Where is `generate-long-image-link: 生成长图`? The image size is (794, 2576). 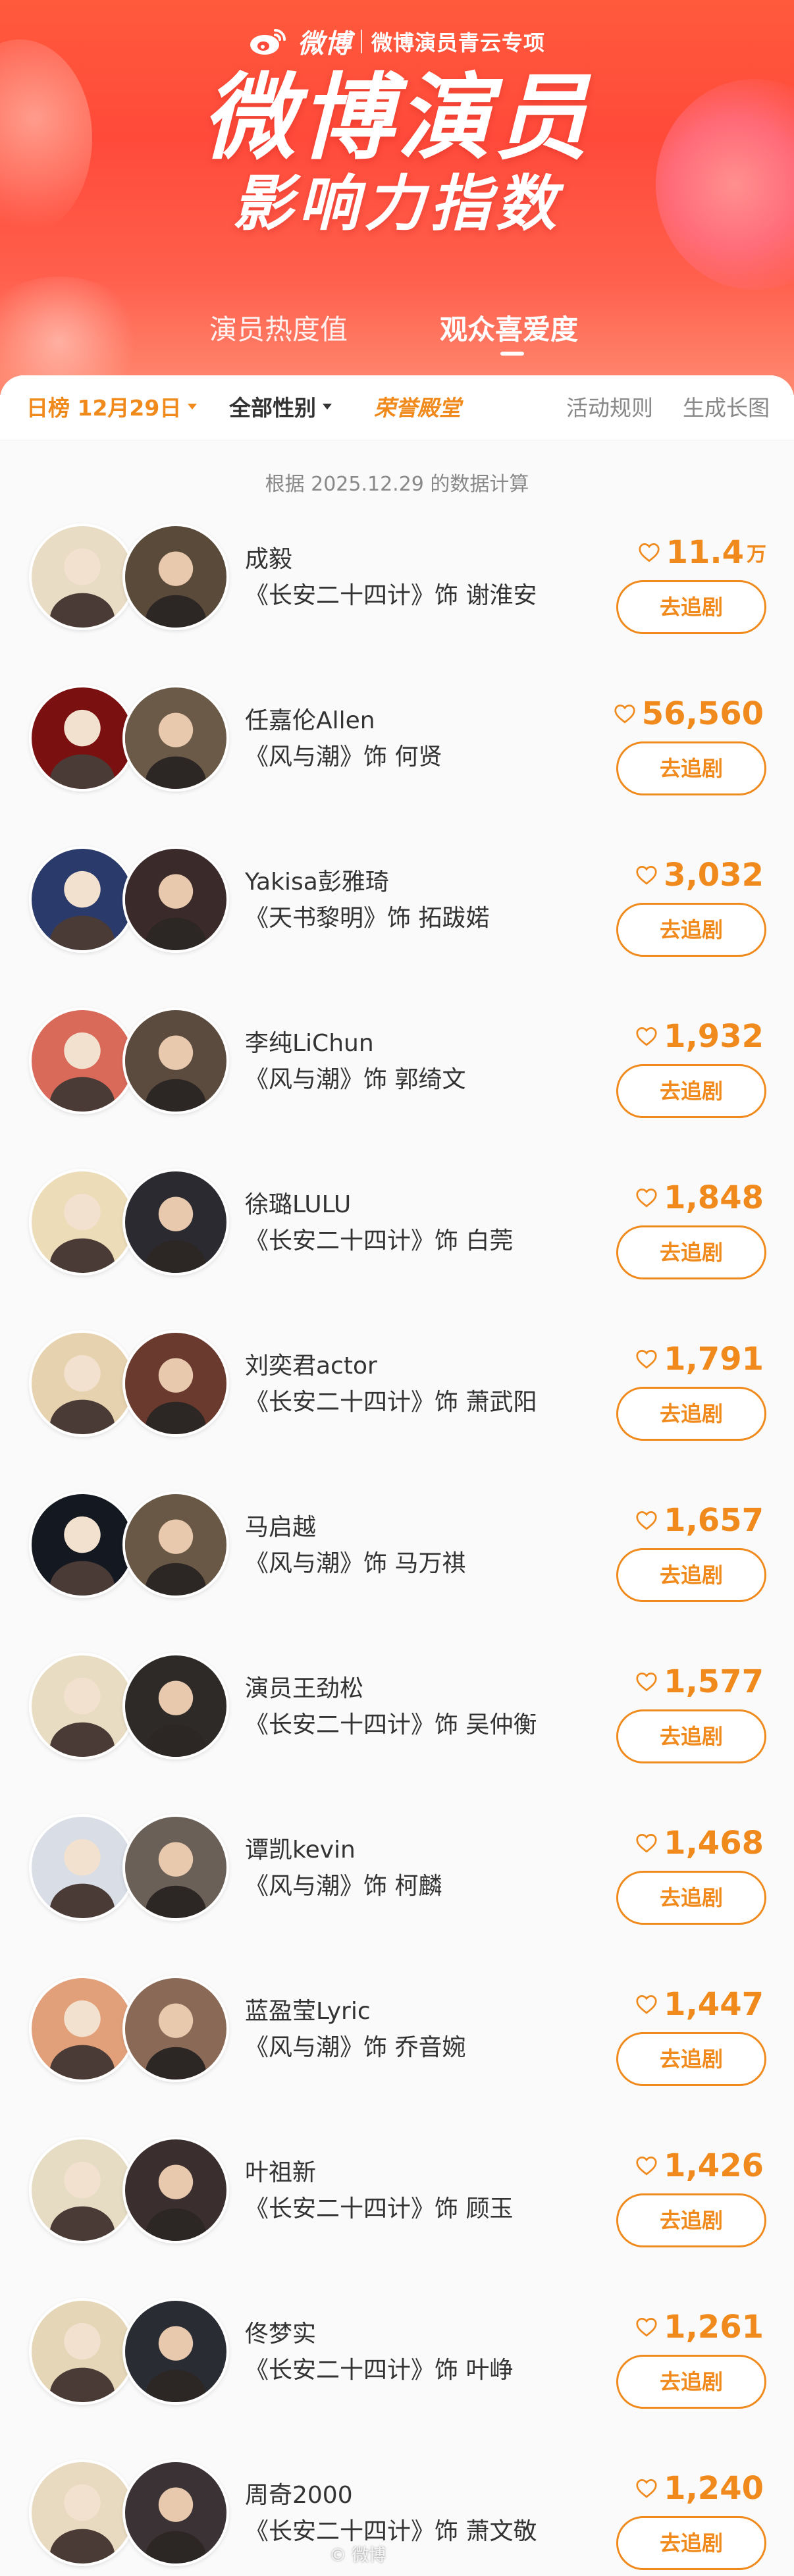
generate-long-image-link: 生成长图 is located at coordinates (727, 408).